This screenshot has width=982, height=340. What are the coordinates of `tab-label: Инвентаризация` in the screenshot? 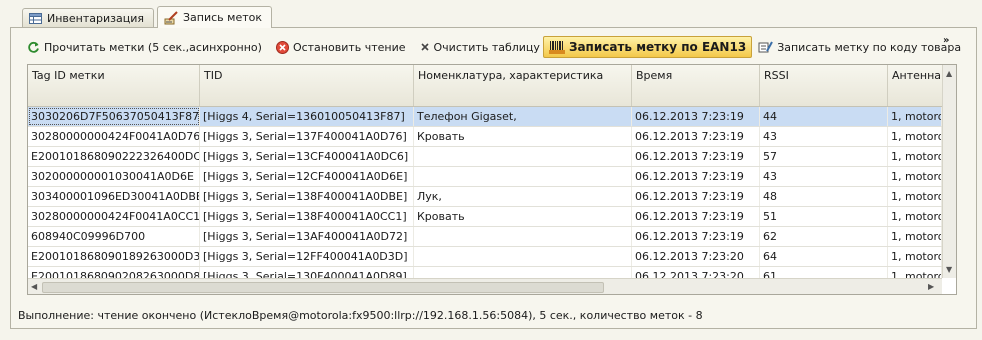 It's located at (95, 18).